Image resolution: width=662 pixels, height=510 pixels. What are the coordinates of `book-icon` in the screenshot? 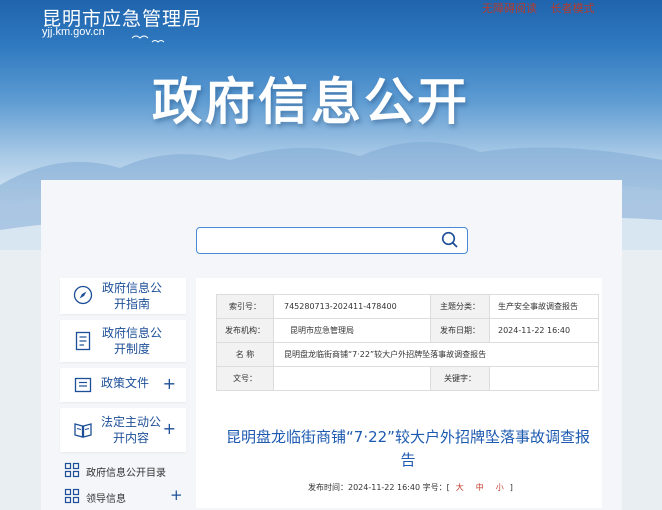 It's located at (83, 432).